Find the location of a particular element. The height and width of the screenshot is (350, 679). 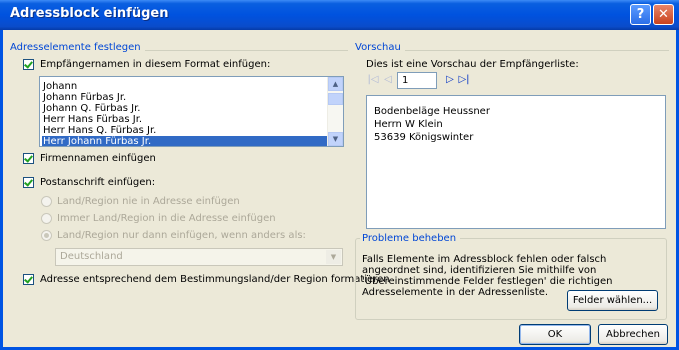

list-item: Herr Hans Q. Fürbas Jr. is located at coordinates (186, 130).